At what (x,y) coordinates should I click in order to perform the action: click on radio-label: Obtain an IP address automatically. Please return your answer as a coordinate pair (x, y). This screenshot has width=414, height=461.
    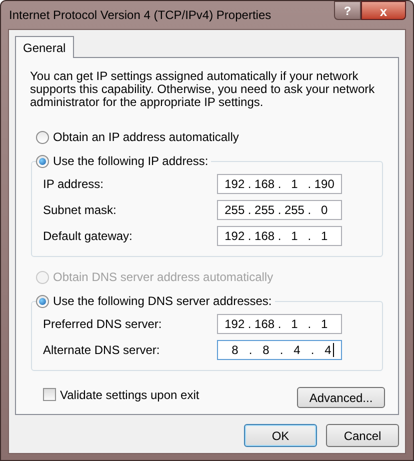
    Looking at the image, I should click on (146, 137).